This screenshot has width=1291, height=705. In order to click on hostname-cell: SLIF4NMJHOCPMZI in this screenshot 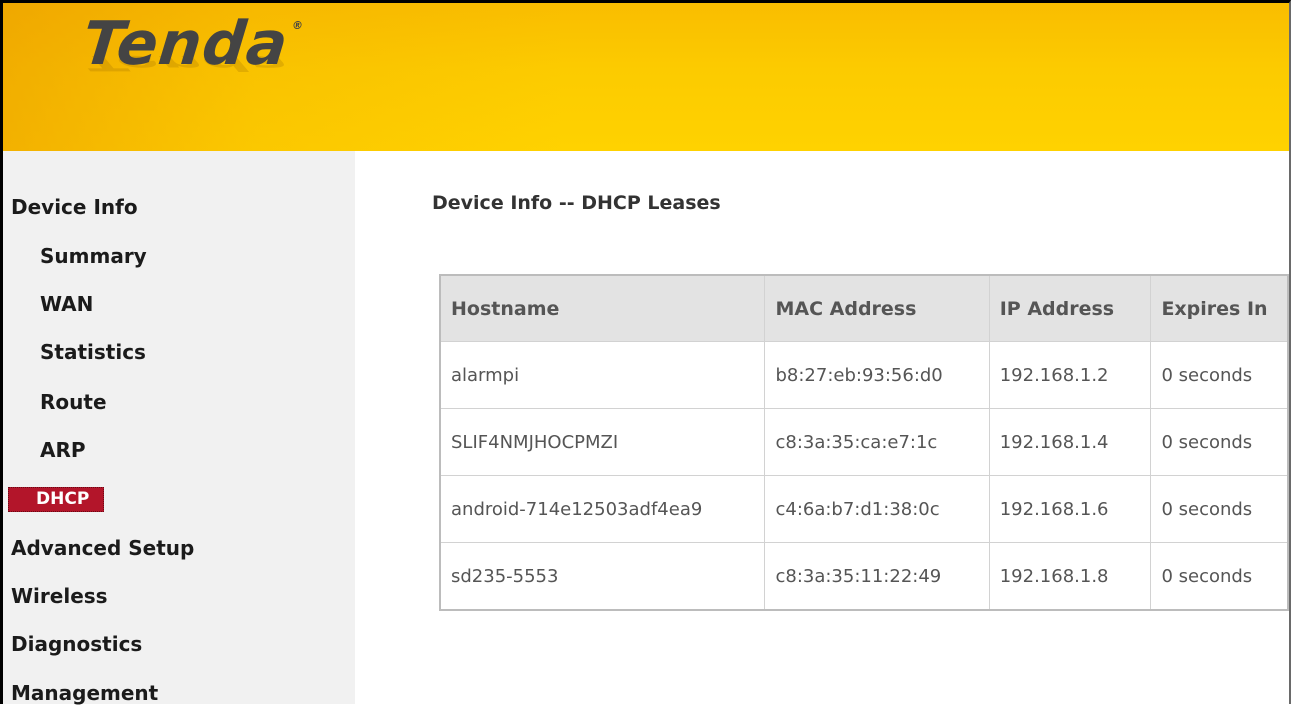, I will do `click(602, 442)`.